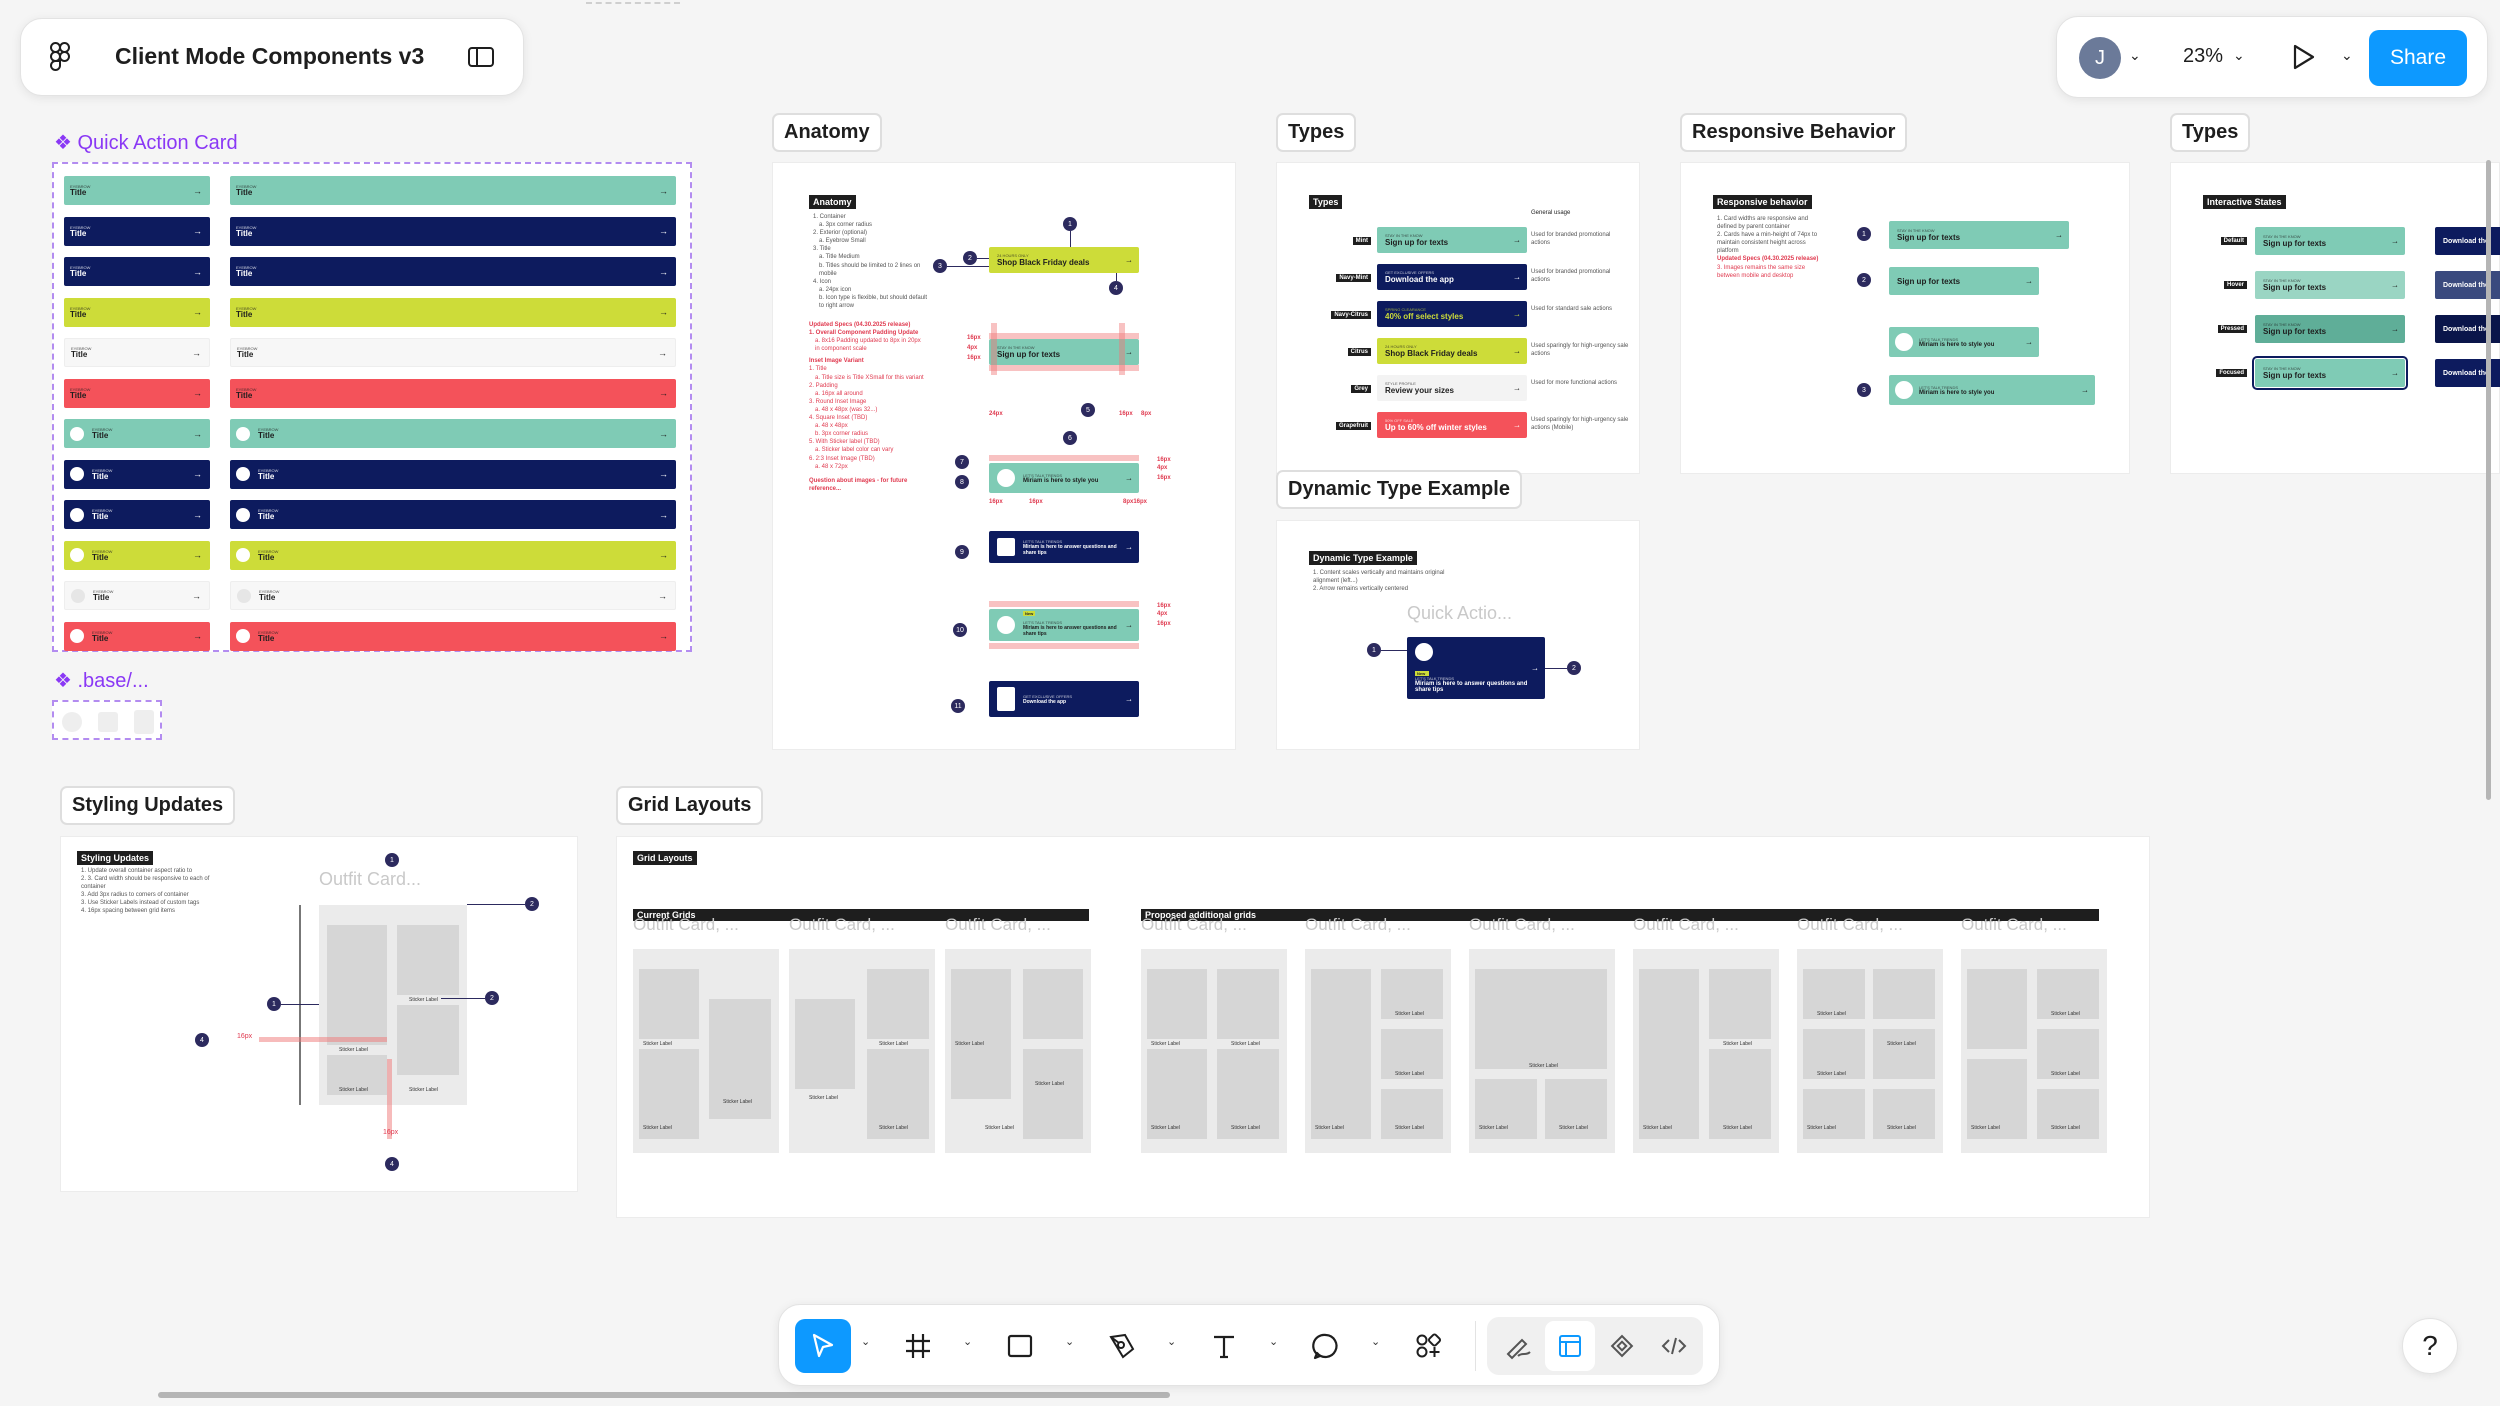  I want to click on dev-mode-button, so click(1674, 1346).